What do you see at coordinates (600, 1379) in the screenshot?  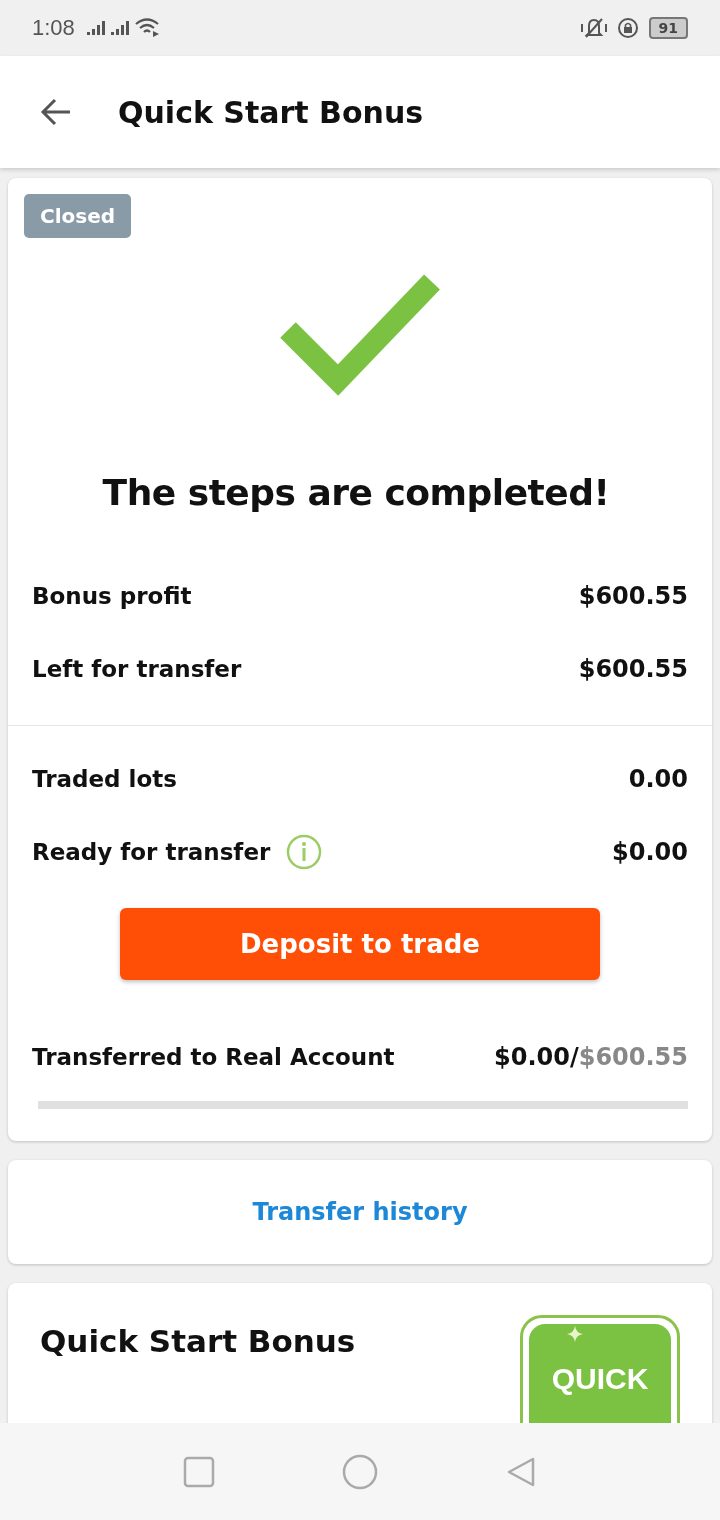 I see `badge-text: QUICK` at bounding box center [600, 1379].